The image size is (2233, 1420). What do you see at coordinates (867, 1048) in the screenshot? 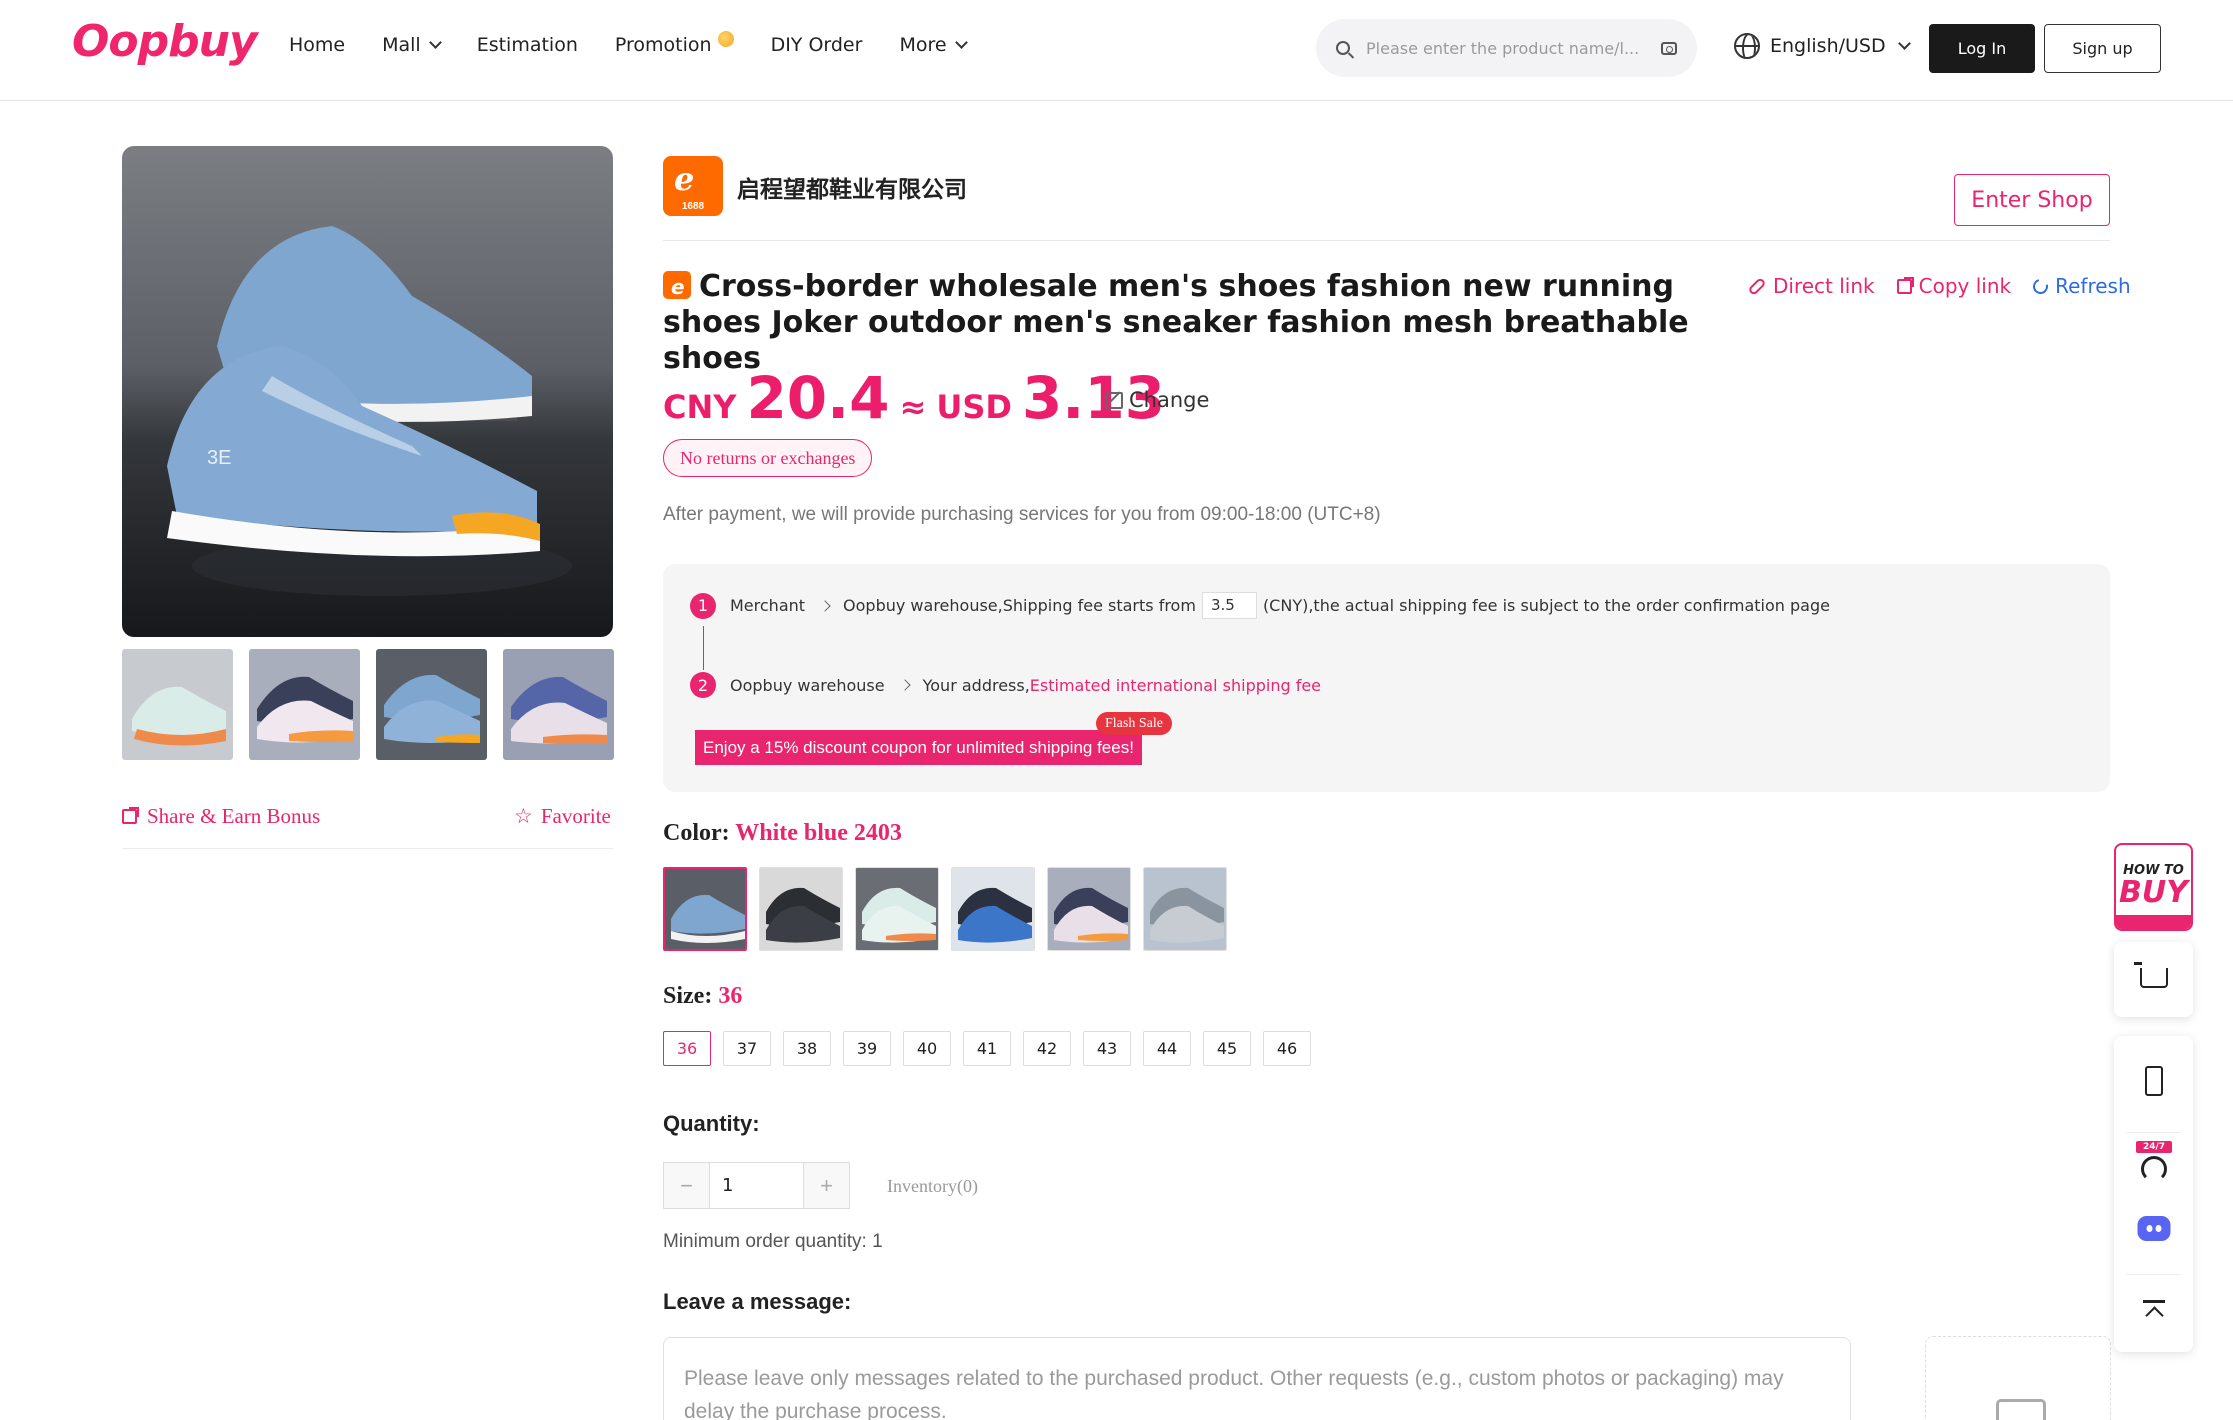
I see `size-option: 39` at bounding box center [867, 1048].